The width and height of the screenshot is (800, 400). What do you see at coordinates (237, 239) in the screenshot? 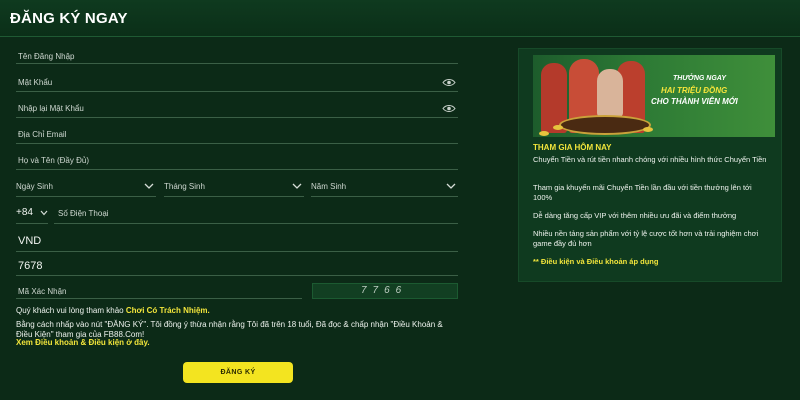
I see `currency-field: VND` at bounding box center [237, 239].